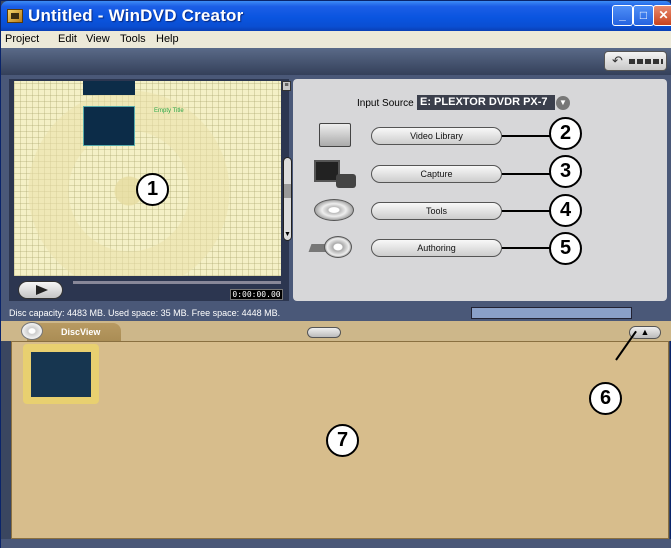 This screenshot has height=548, width=671. What do you see at coordinates (436, 174) in the screenshot?
I see `capture-button: Capture` at bounding box center [436, 174].